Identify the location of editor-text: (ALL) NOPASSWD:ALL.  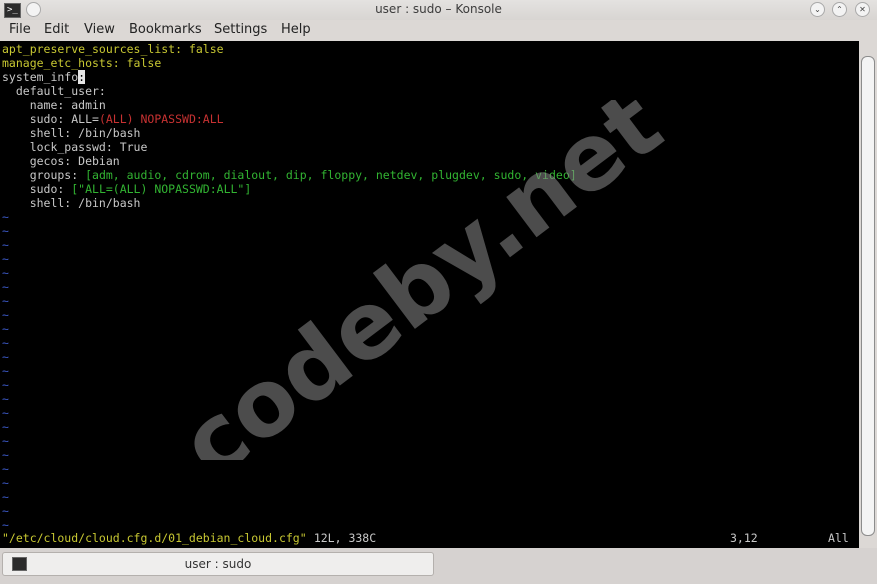
(161, 119).